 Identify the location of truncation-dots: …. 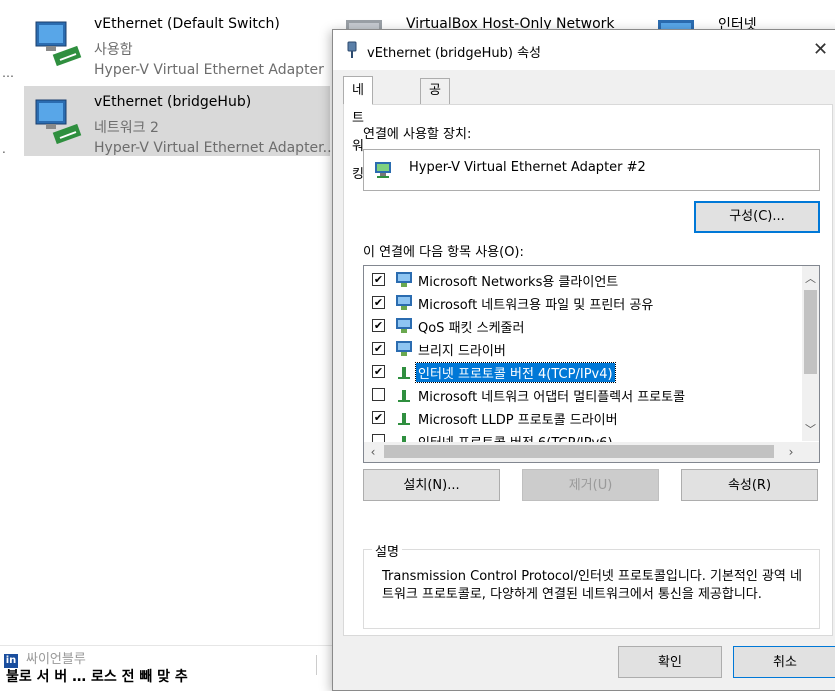
(8, 73).